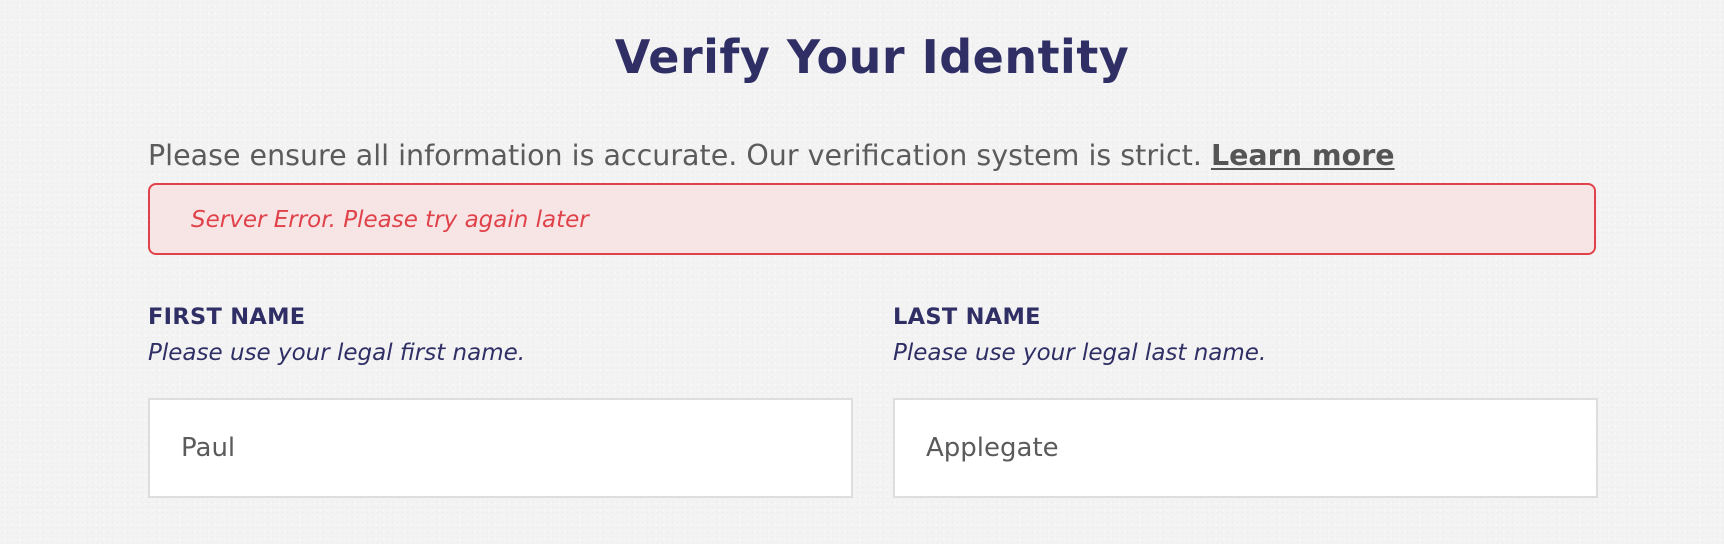 This screenshot has width=1724, height=544. What do you see at coordinates (872, 57) in the screenshot?
I see `page-title: Verify Your Identity` at bounding box center [872, 57].